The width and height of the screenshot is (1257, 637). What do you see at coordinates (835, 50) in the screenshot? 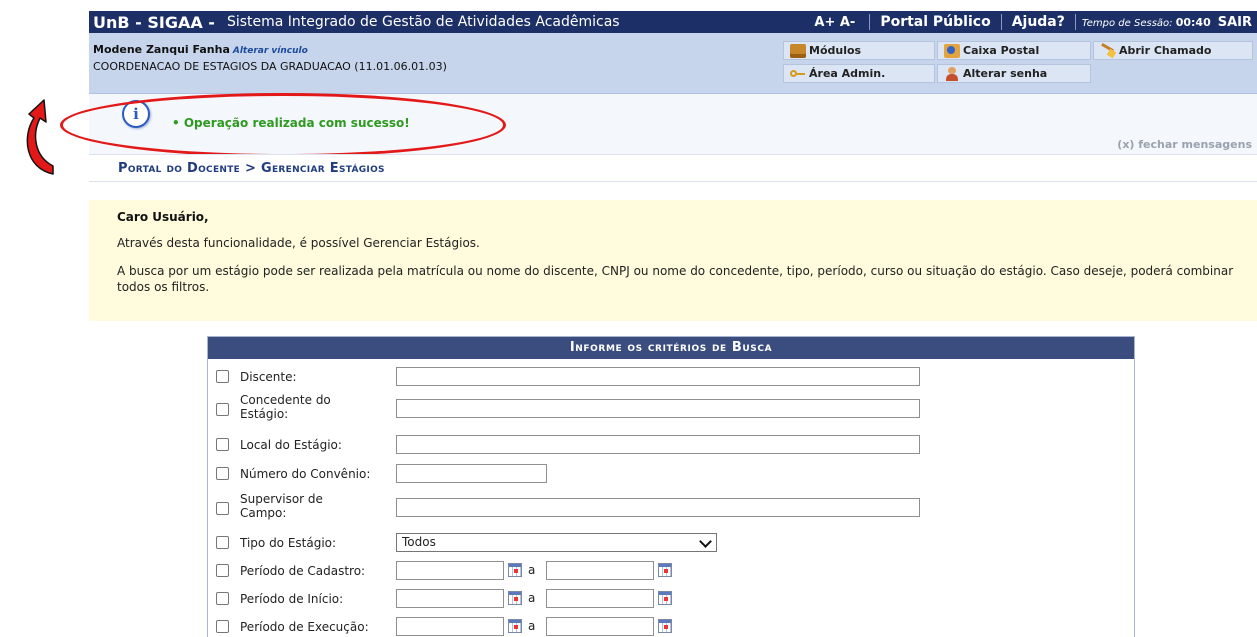
I see `modulos-label: Módulos` at bounding box center [835, 50].